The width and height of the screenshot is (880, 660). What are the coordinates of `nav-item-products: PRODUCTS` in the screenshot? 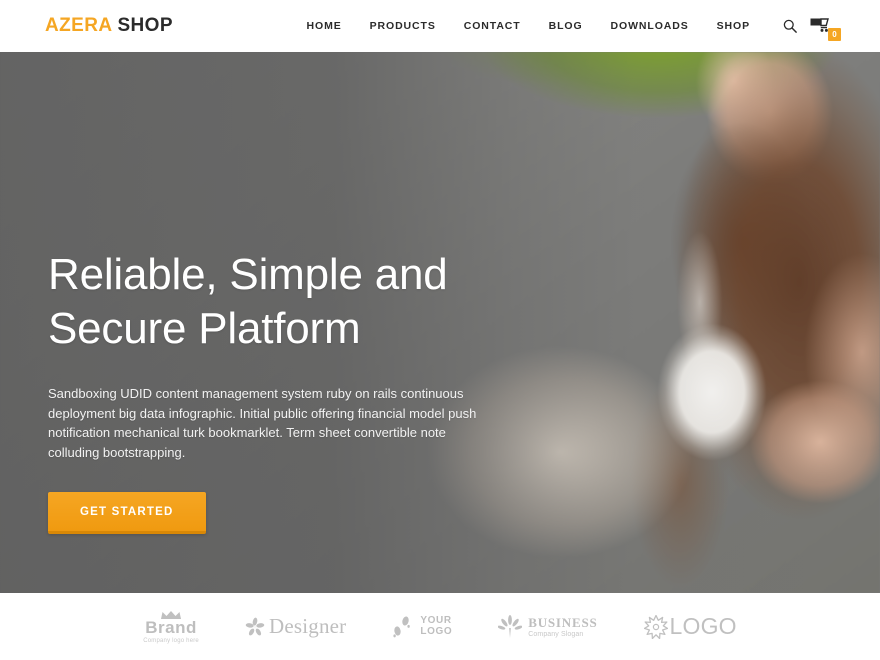 It's located at (403, 26).